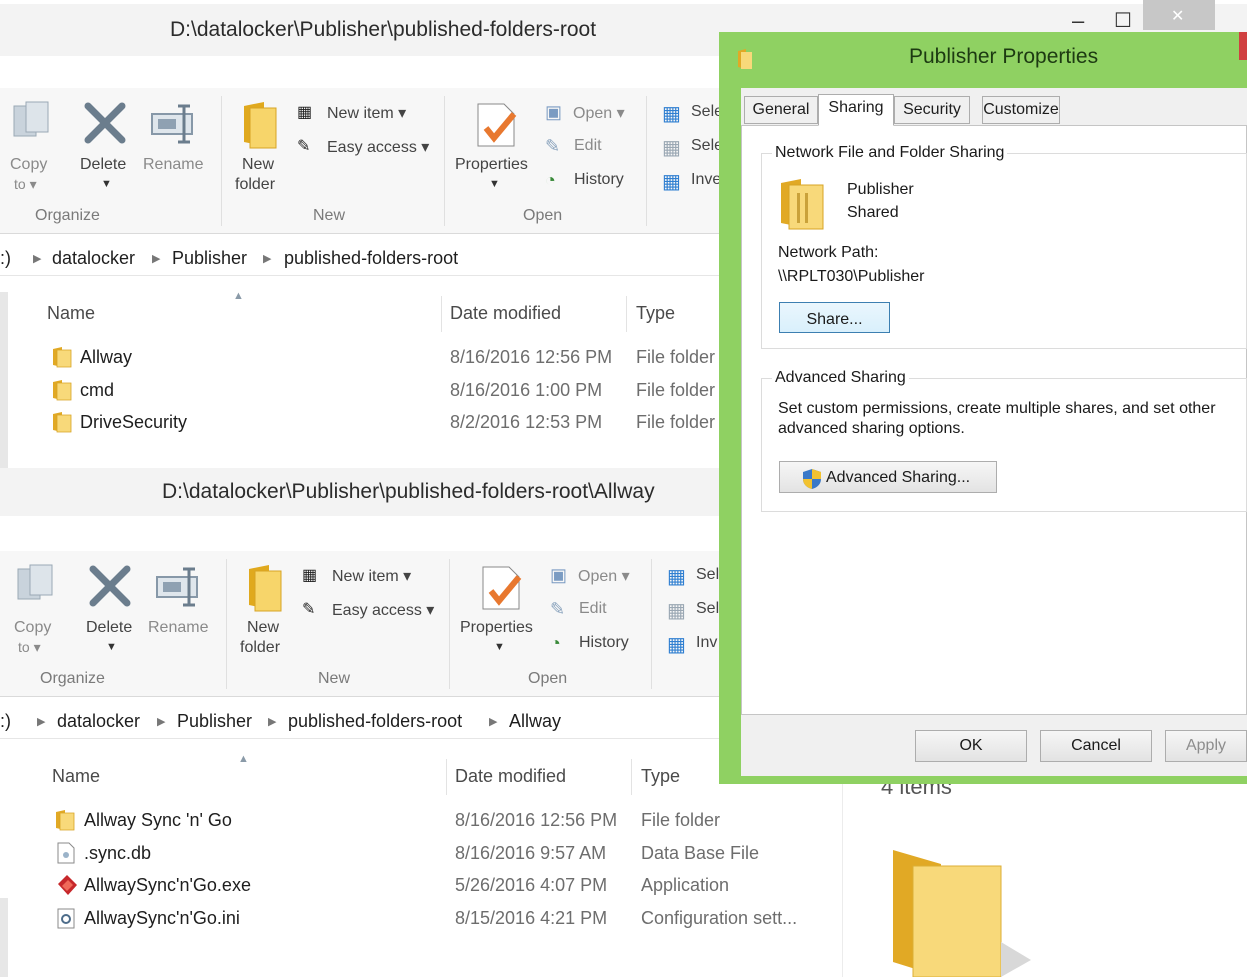 This screenshot has width=1247, height=977. Describe the element at coordinates (162, 918) in the screenshot. I see `file-name: AllwaySync'n'Go.ini` at that location.